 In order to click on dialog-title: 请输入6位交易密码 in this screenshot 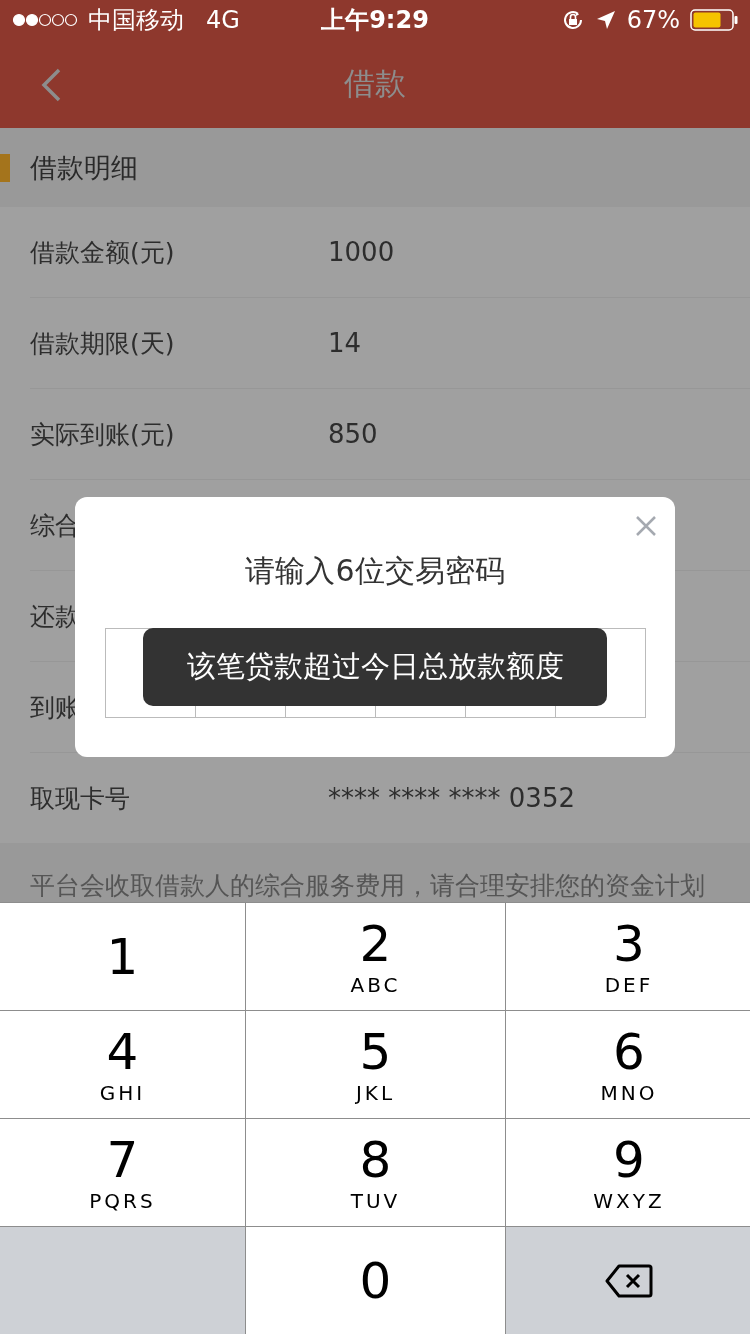, I will do `click(375, 571)`.